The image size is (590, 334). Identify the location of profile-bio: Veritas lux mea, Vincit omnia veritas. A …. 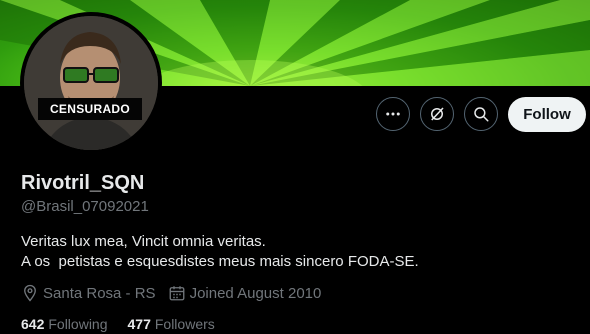
(220, 252).